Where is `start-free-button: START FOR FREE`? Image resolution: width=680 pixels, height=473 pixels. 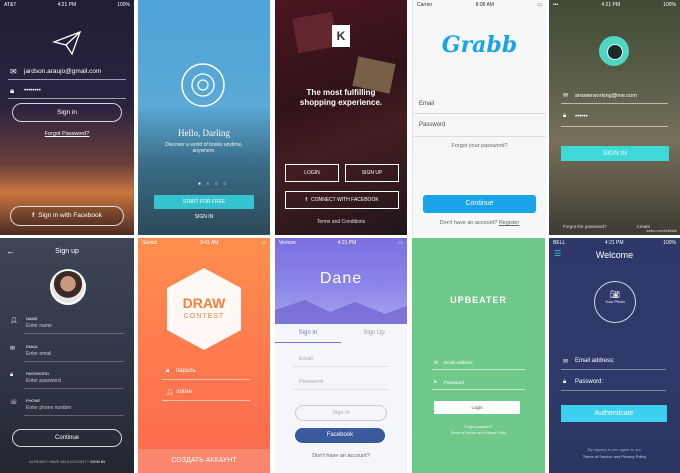
start-free-button: START FOR FREE is located at coordinates (204, 202).